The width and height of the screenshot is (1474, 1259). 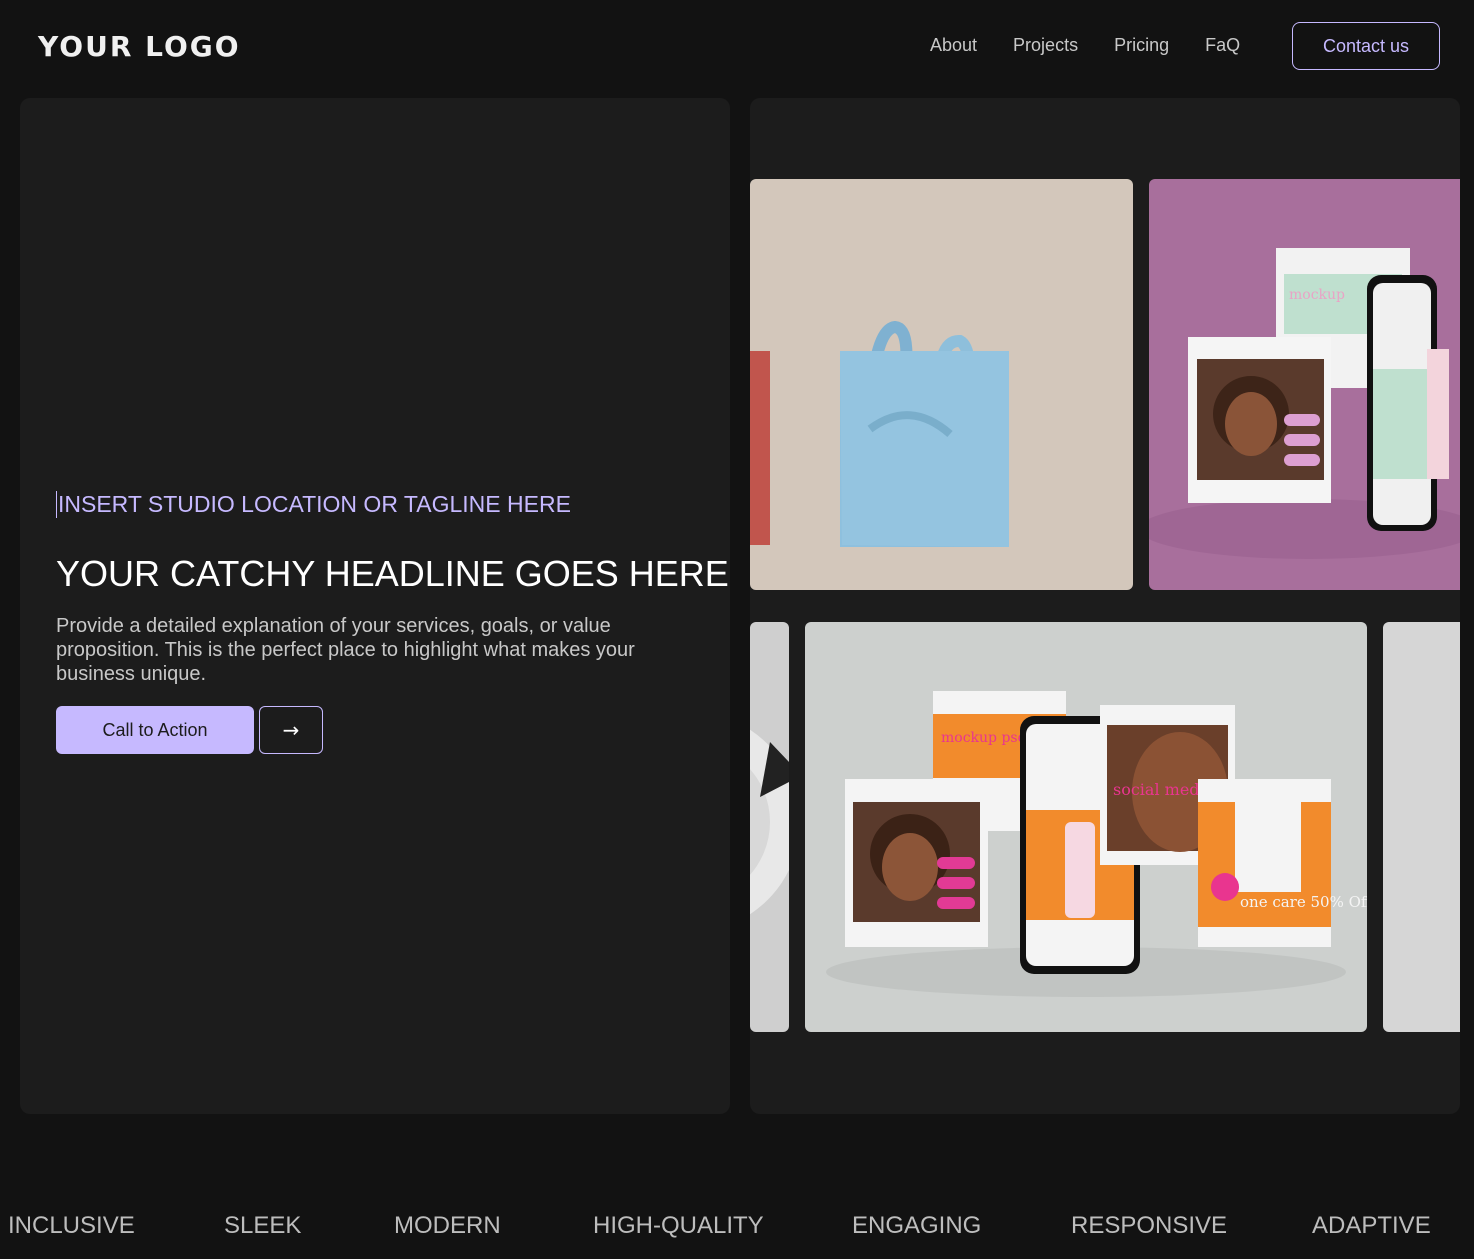 What do you see at coordinates (678, 1225) in the screenshot?
I see `marquee-item: HIGH-QUALITY` at bounding box center [678, 1225].